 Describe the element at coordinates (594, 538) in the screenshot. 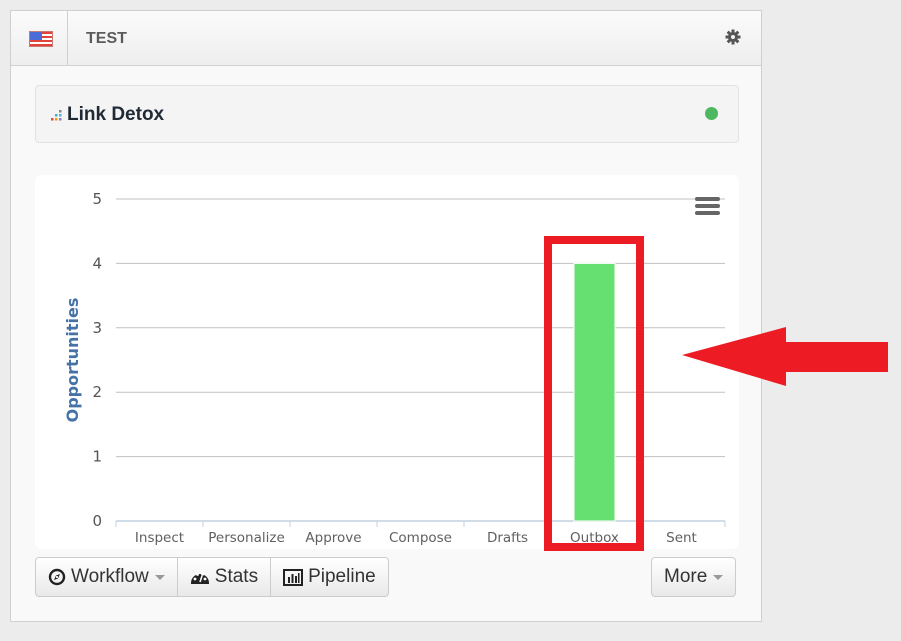

I see `x-tick-label: Outbox` at that location.